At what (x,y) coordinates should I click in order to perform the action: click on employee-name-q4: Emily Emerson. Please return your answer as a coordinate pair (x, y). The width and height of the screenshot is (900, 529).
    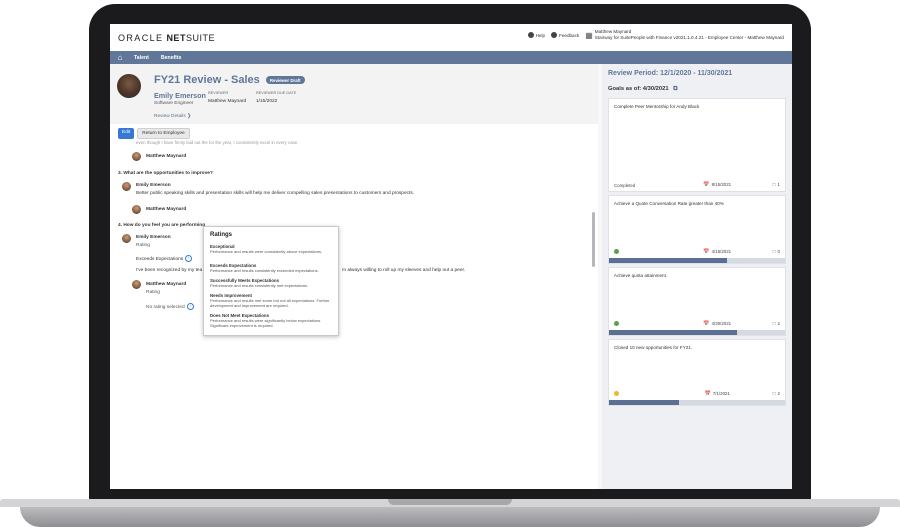
    Looking at the image, I should click on (153, 237).